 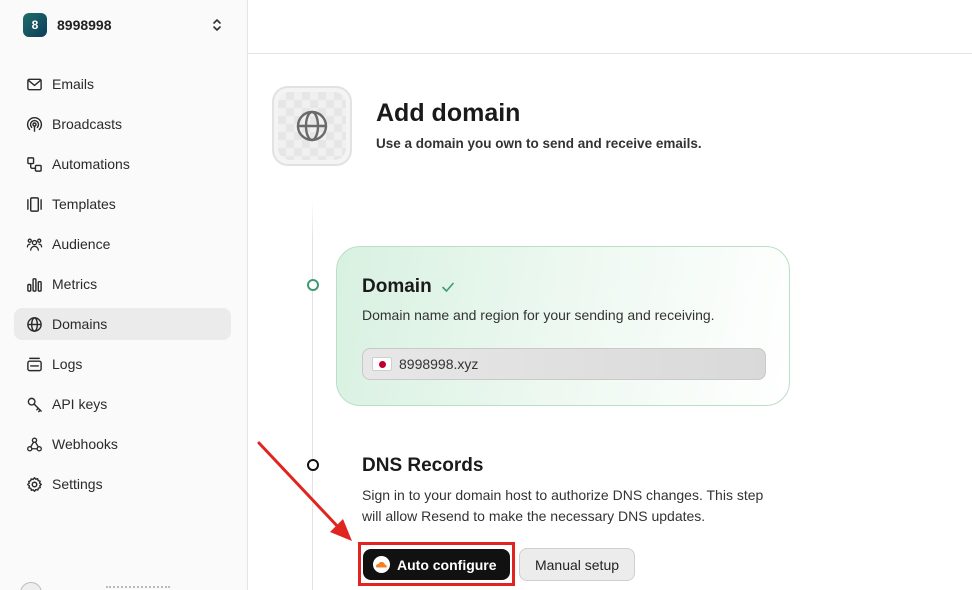 What do you see at coordinates (87, 124) in the screenshot?
I see `sidebar-item-label: Broadcasts` at bounding box center [87, 124].